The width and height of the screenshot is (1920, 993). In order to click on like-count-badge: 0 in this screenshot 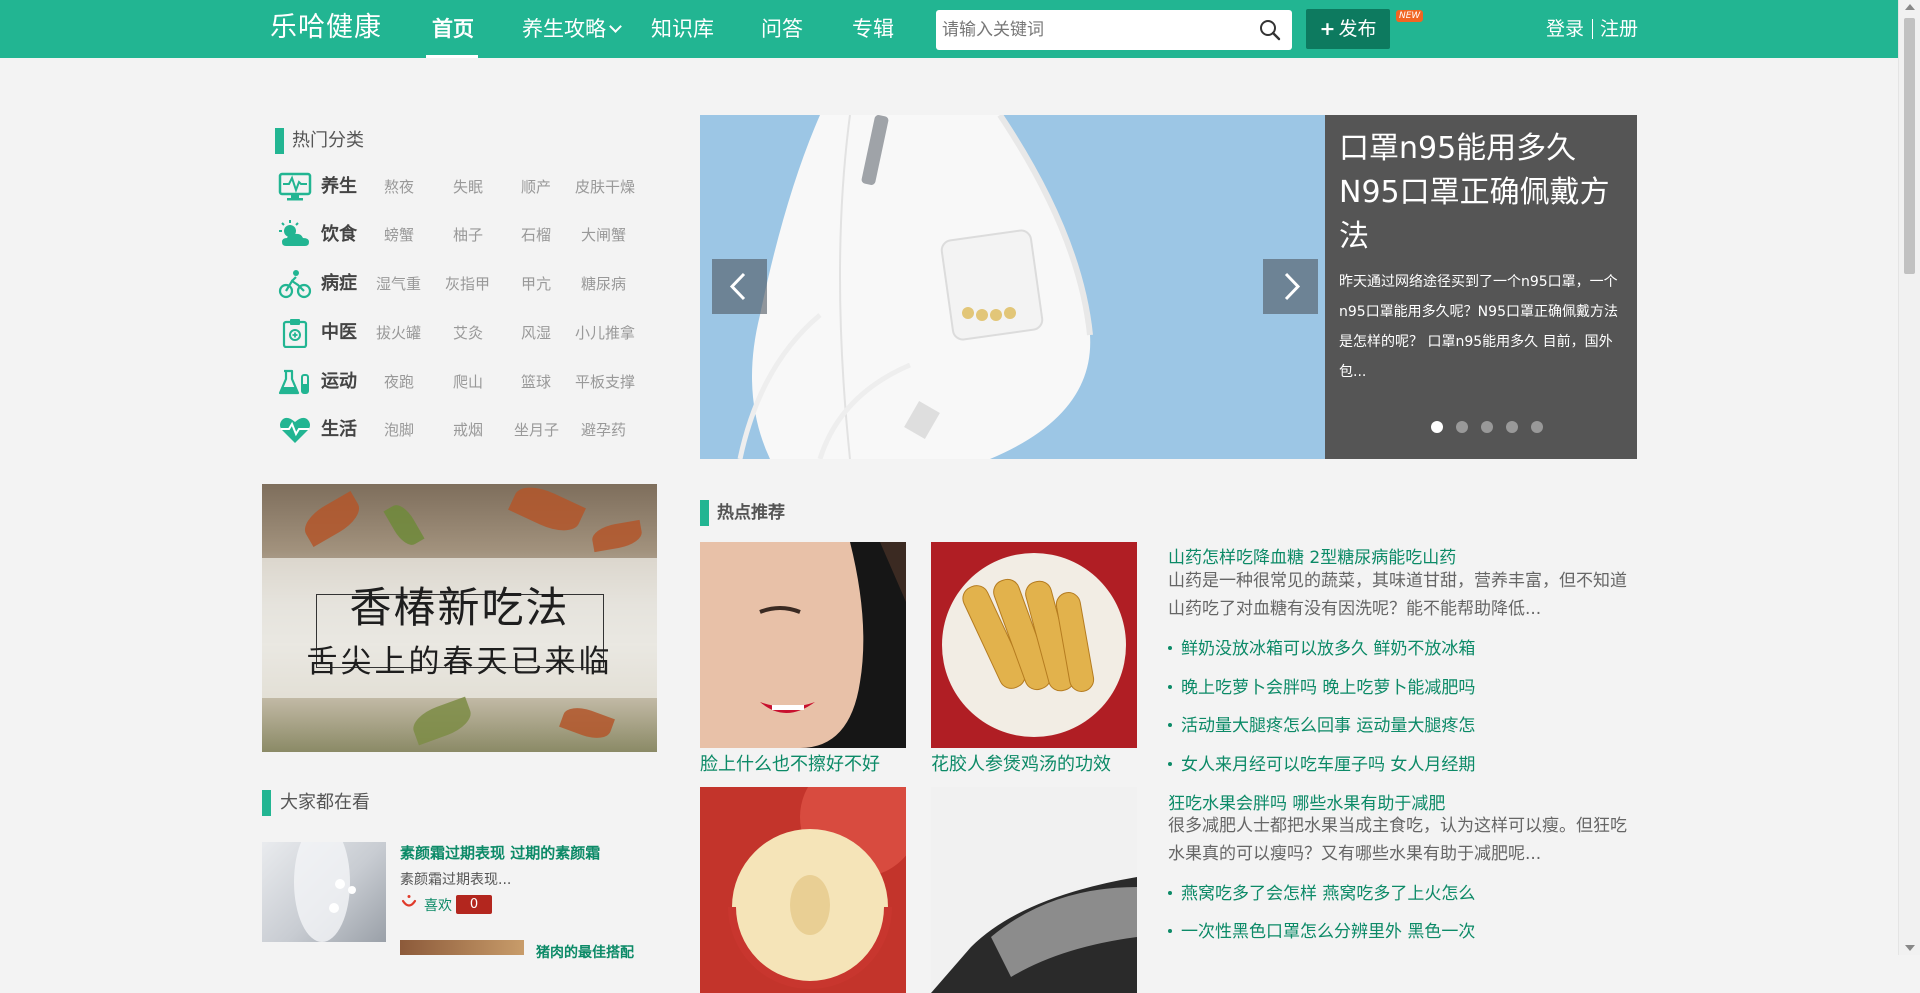, I will do `click(474, 904)`.